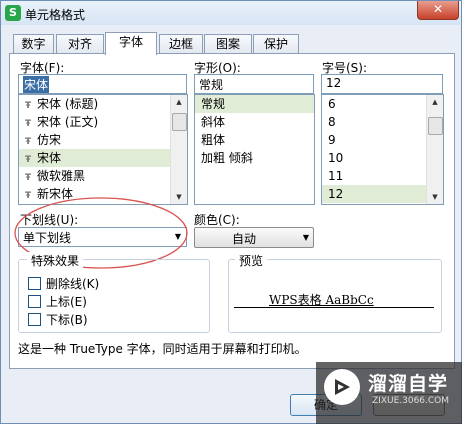 The height and width of the screenshot is (424, 462). What do you see at coordinates (63, 283) in the screenshot?
I see `strikethrough-checkbox: 删除线(K)` at bounding box center [63, 283].